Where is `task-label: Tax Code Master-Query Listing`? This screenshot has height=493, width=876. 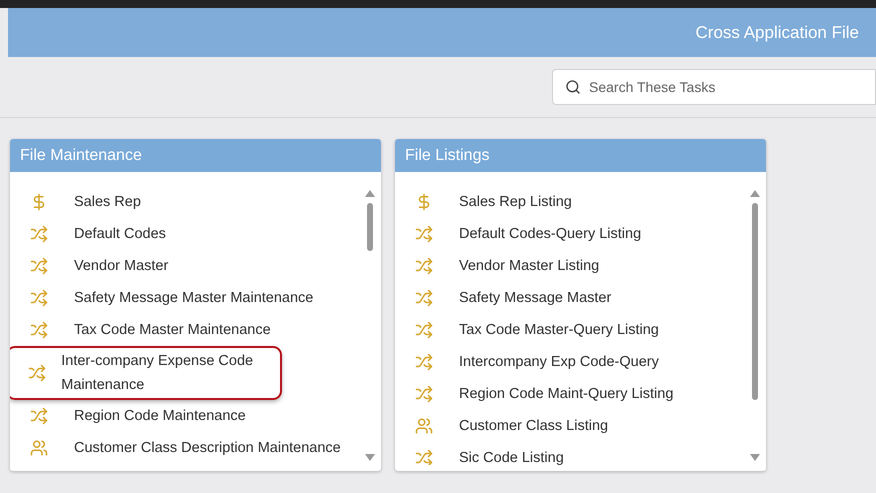 task-label: Tax Code Master-Query Listing is located at coordinates (559, 330).